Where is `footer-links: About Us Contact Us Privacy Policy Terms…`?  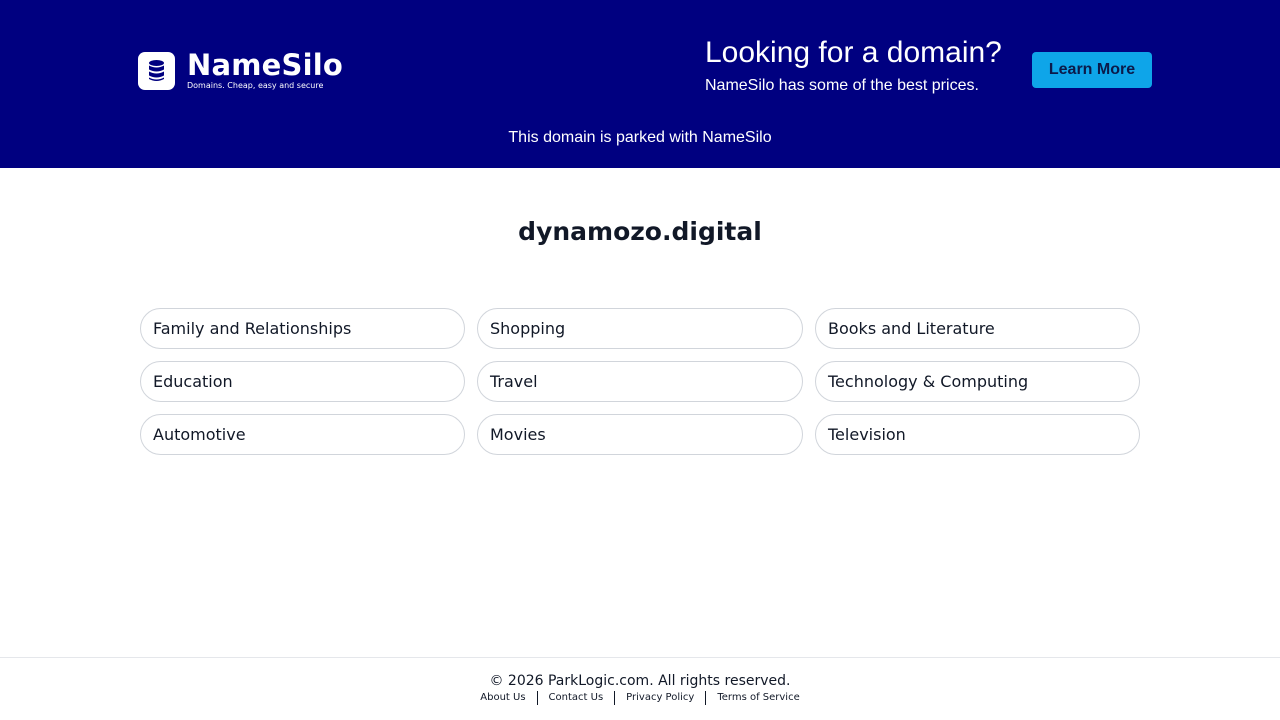
footer-links: About Us Contact Us Privacy Policy Terms… is located at coordinates (640, 698).